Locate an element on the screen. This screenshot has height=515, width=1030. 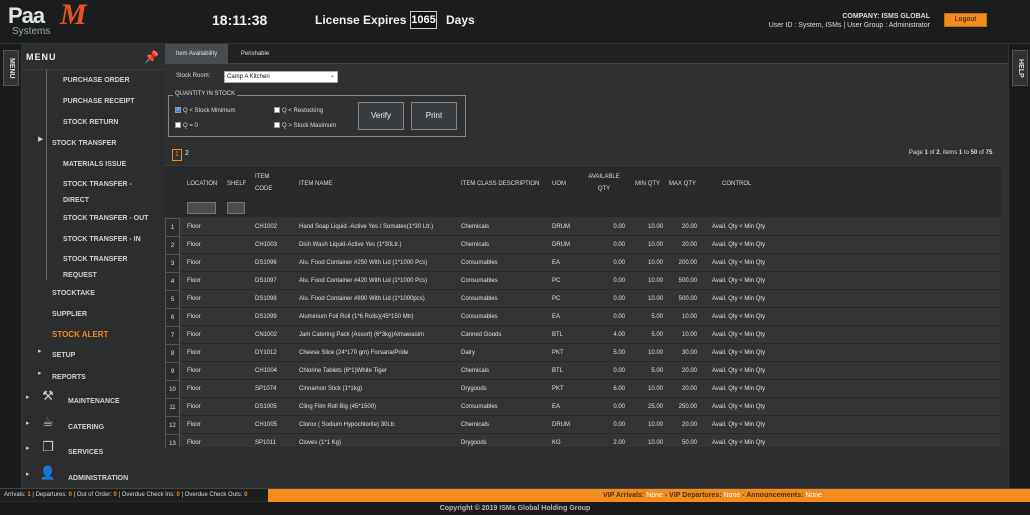
sidebar-item-supplier: SUPPLIER is located at coordinates (93, 314).